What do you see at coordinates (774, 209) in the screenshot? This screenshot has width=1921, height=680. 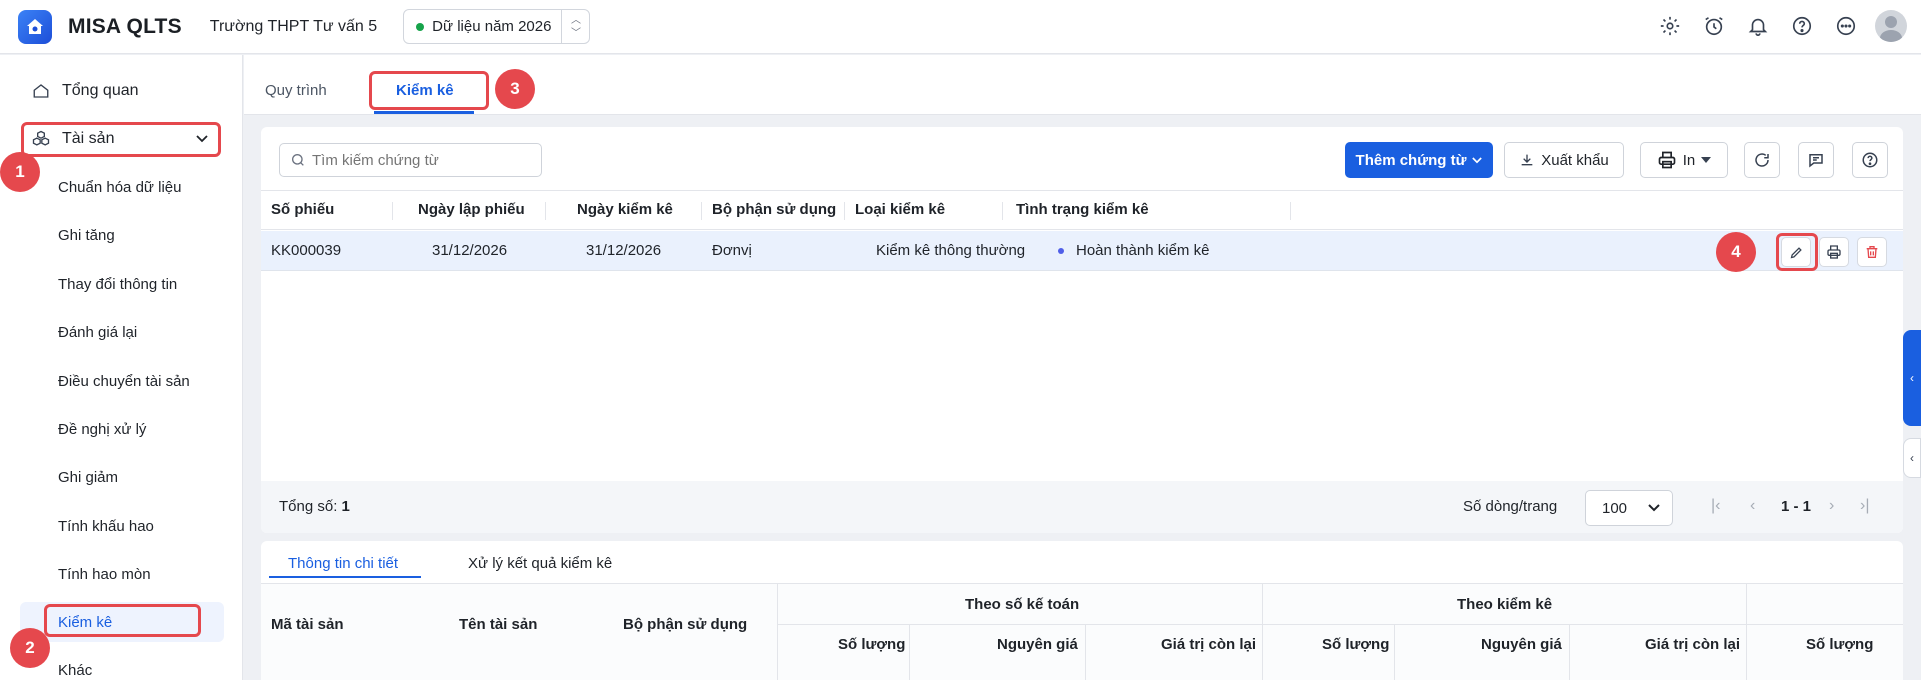 I see `col-bo-phan: Bộ phận sử dụng` at bounding box center [774, 209].